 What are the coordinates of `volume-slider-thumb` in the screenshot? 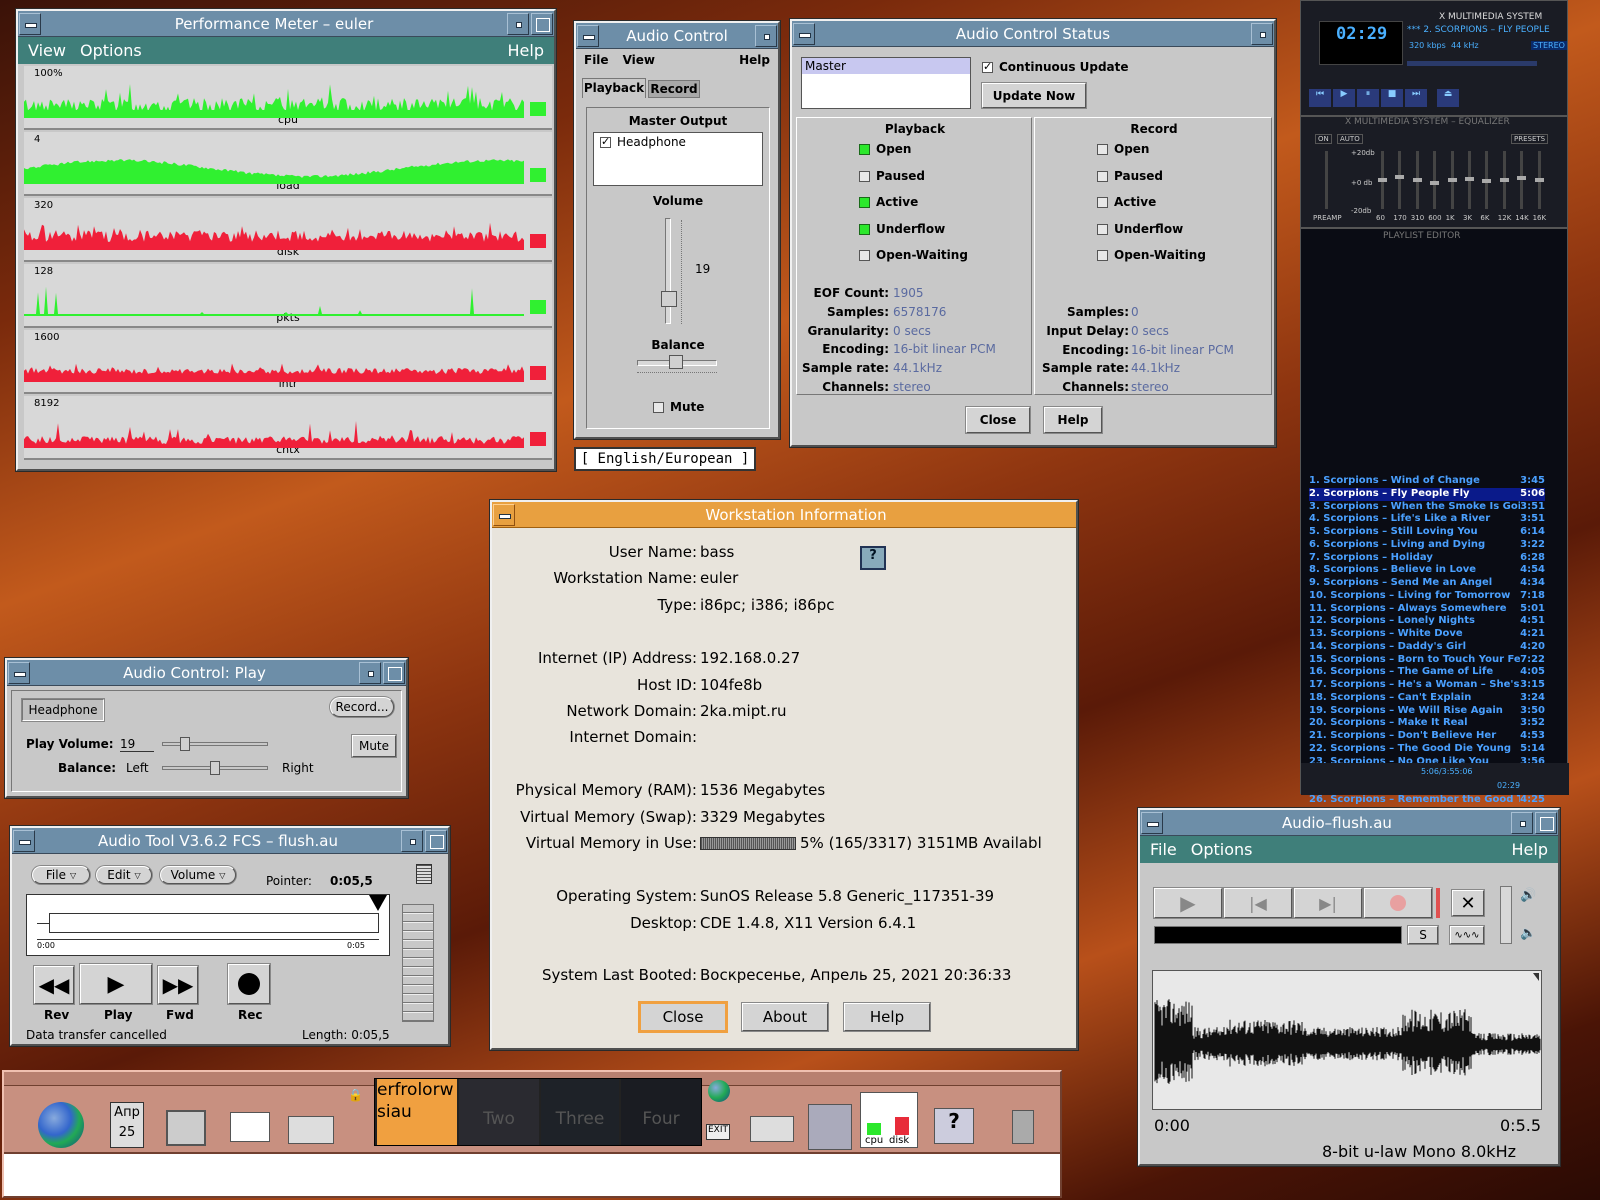 It's located at (669, 298).